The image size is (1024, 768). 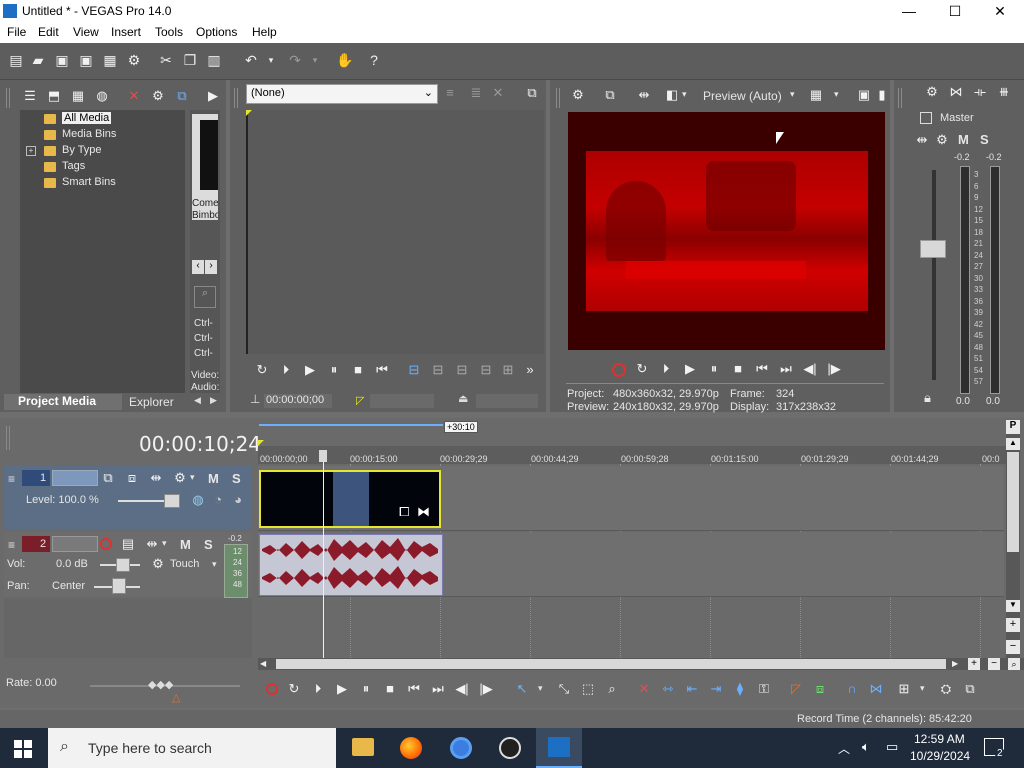 What do you see at coordinates (182, 96) in the screenshot?
I see `generators-icon: ⧉` at bounding box center [182, 96].